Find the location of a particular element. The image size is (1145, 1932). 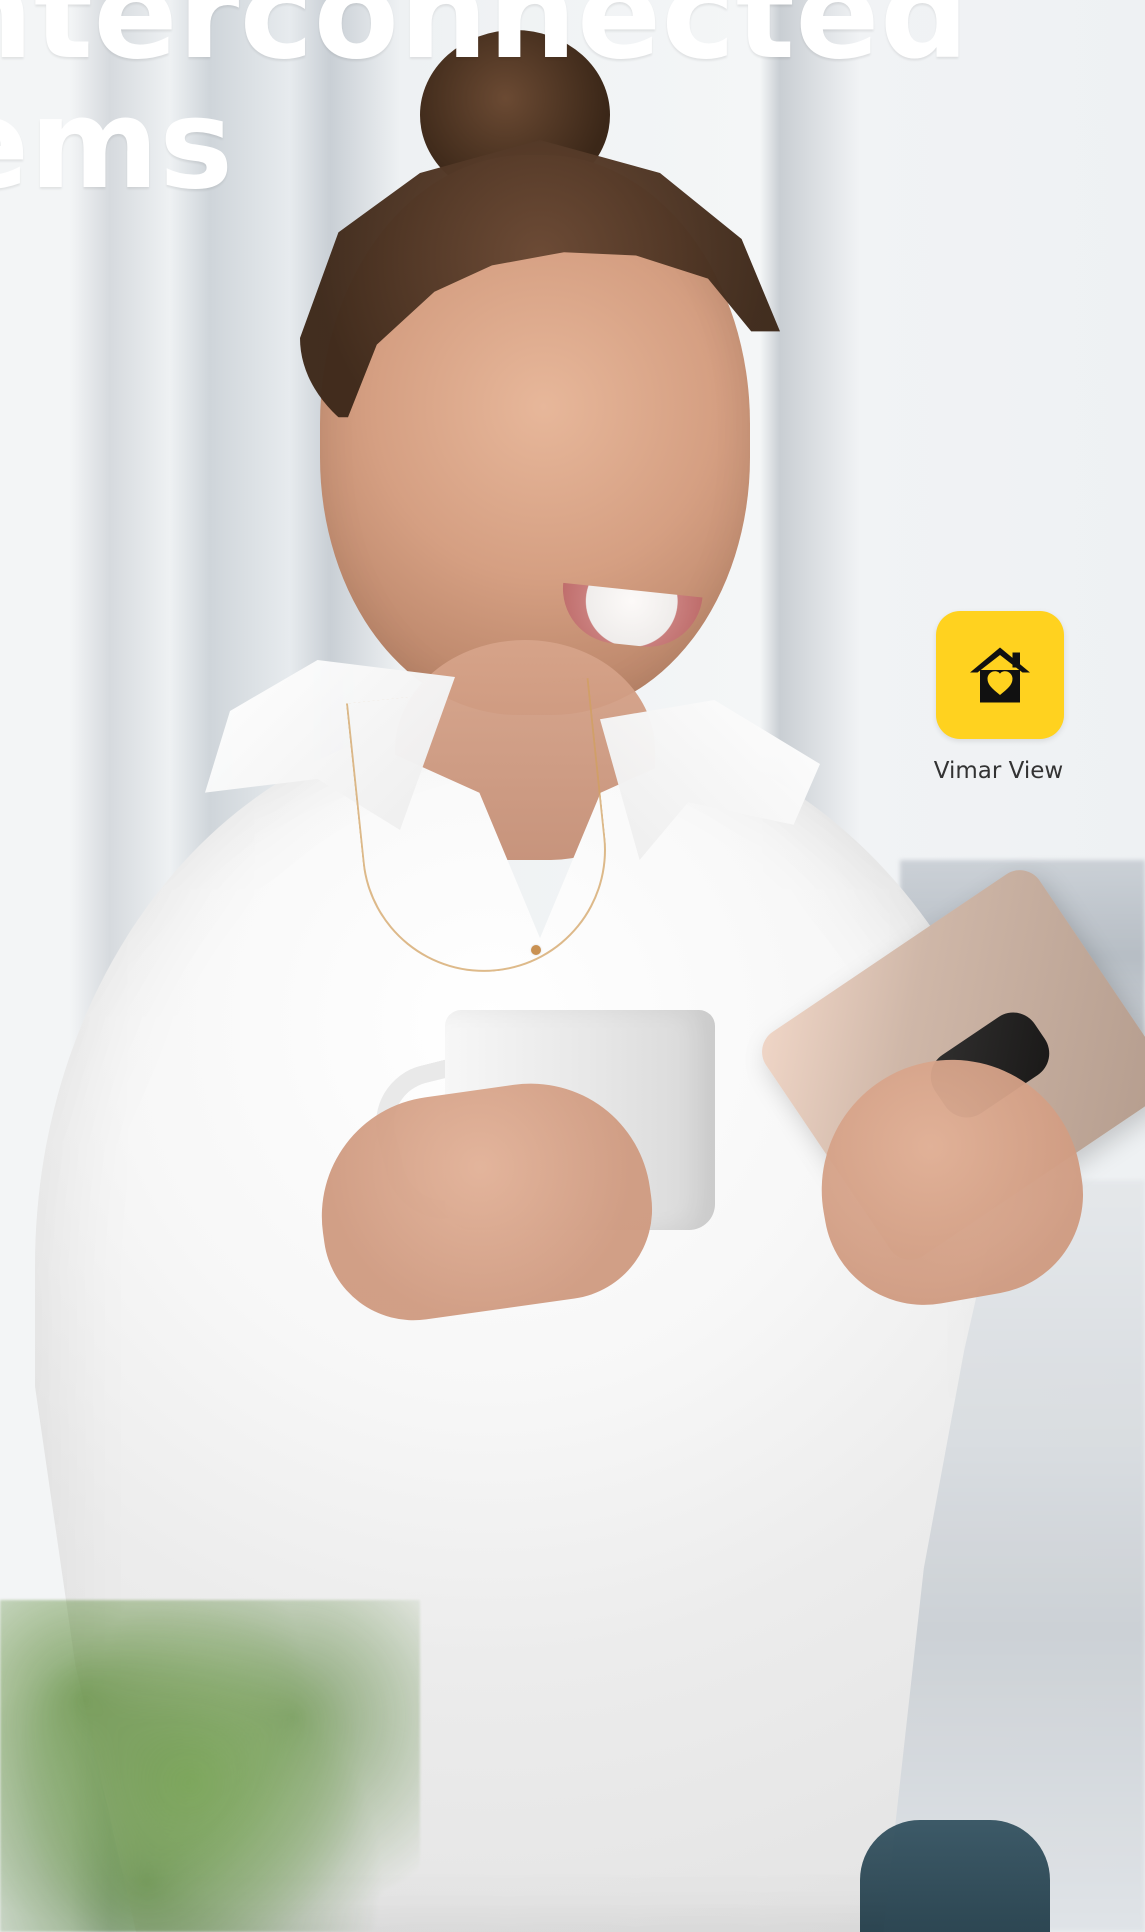

plant is located at coordinates (210, 1766).